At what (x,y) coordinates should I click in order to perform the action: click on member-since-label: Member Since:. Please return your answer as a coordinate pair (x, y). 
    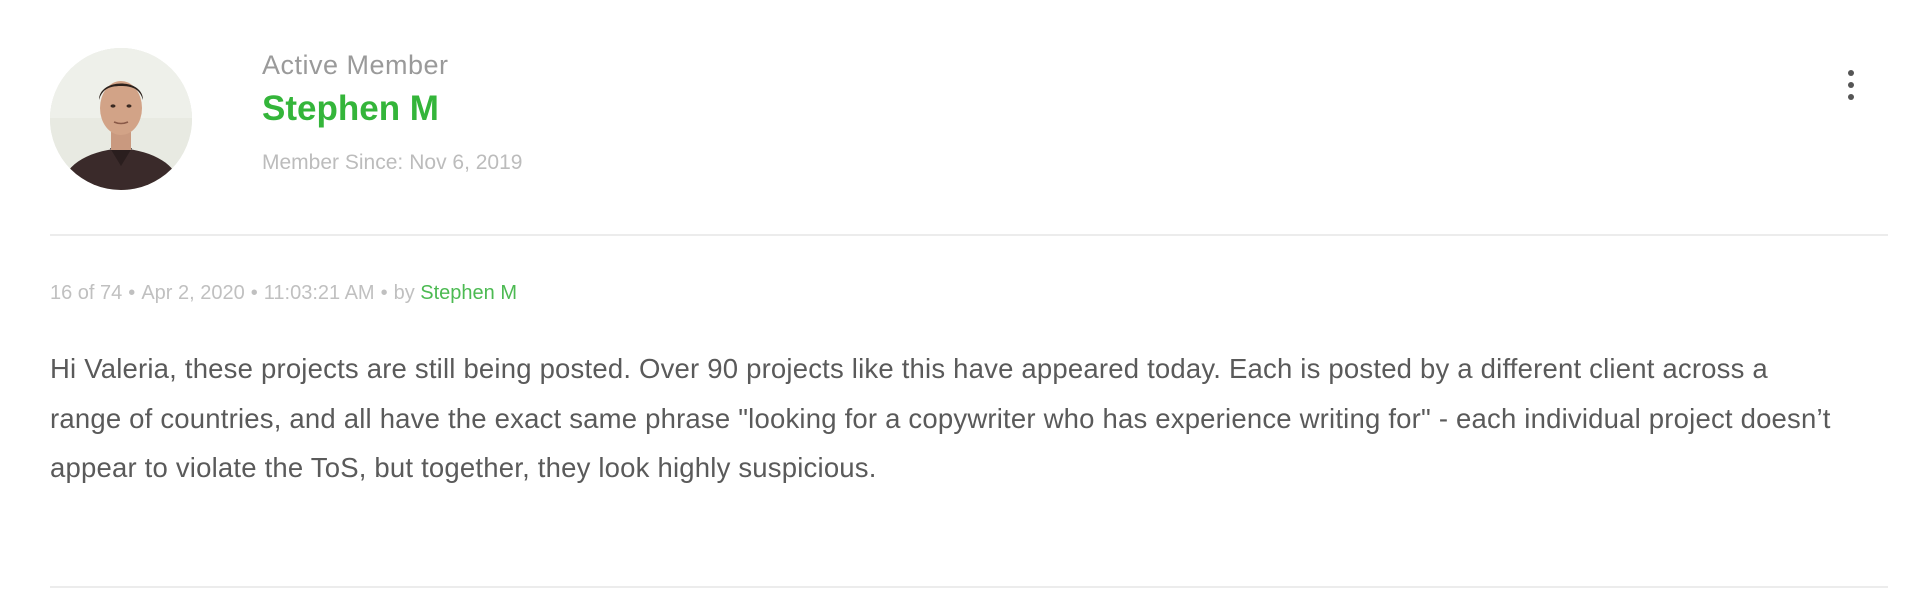
    Looking at the image, I should click on (333, 162).